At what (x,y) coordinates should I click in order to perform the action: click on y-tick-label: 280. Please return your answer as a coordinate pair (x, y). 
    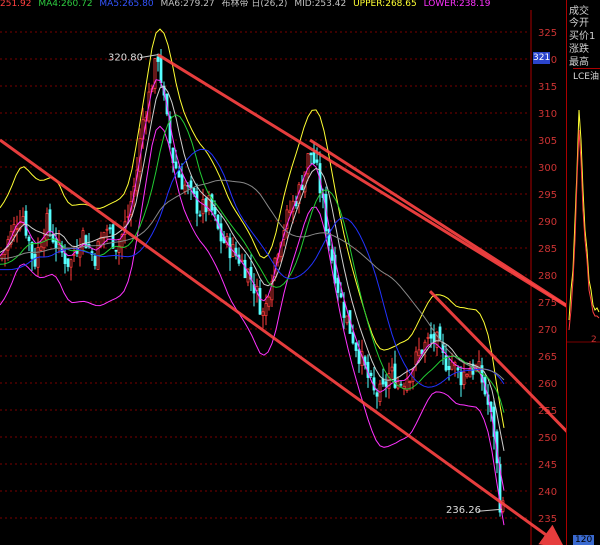
    Looking at the image, I should click on (547, 276).